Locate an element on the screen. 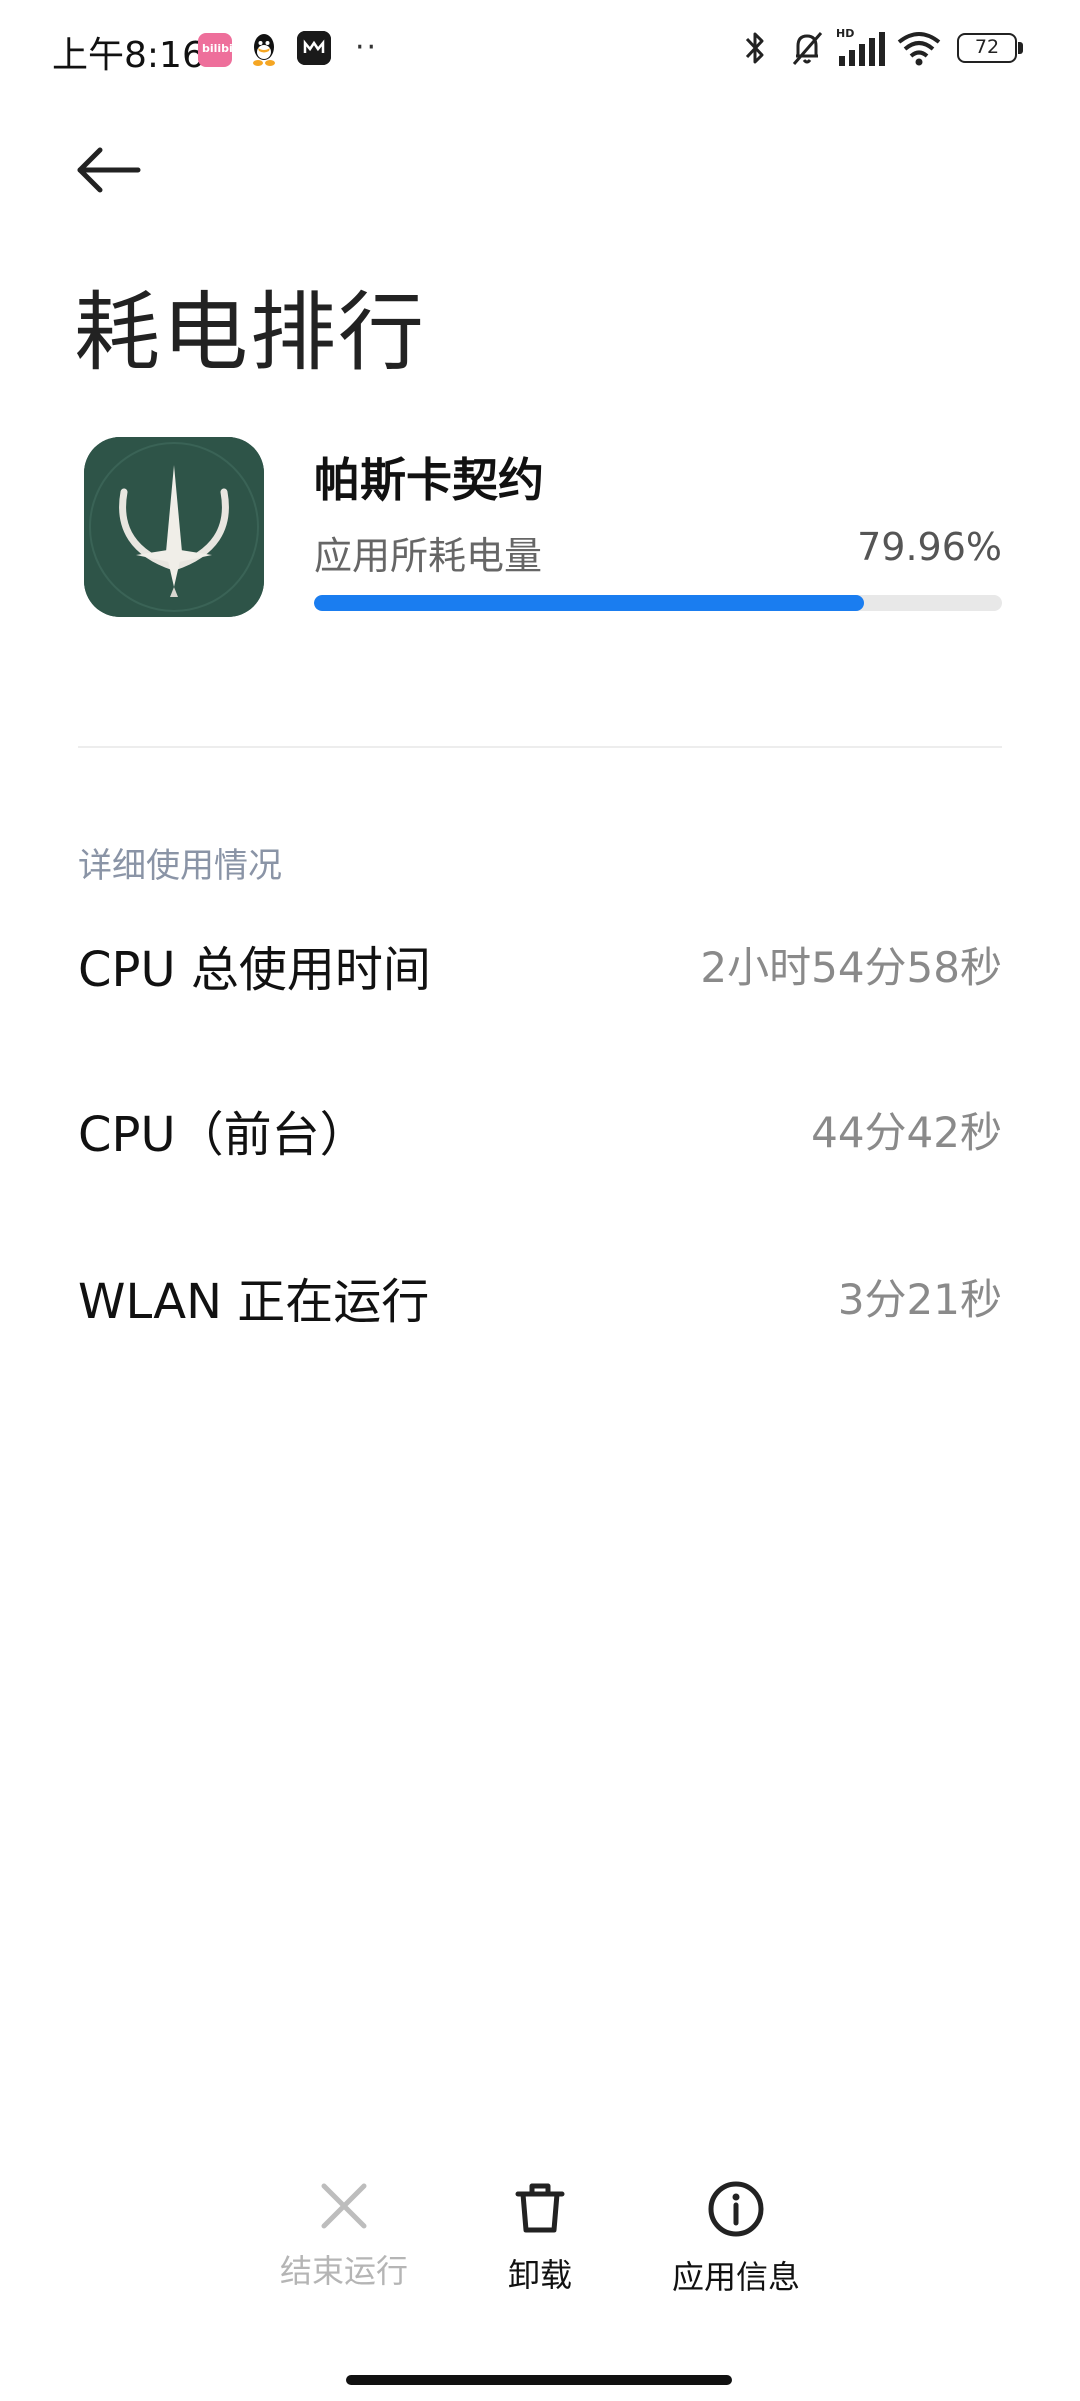 The height and width of the screenshot is (2401, 1080). wifi-icon is located at coordinates (919, 49).